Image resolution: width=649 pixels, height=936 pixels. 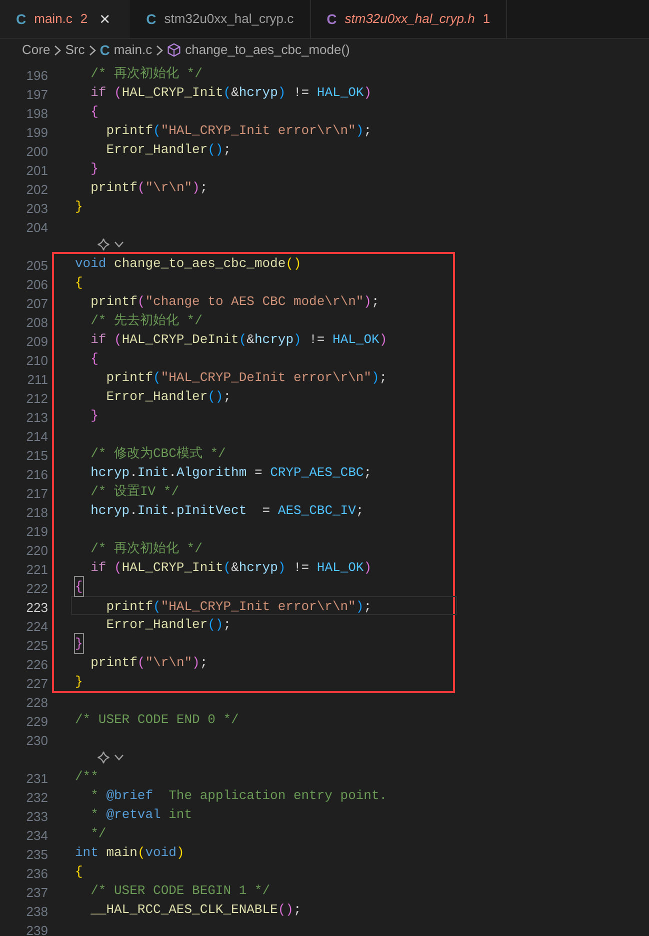 I want to click on code-comment: int, so click(x=180, y=815).